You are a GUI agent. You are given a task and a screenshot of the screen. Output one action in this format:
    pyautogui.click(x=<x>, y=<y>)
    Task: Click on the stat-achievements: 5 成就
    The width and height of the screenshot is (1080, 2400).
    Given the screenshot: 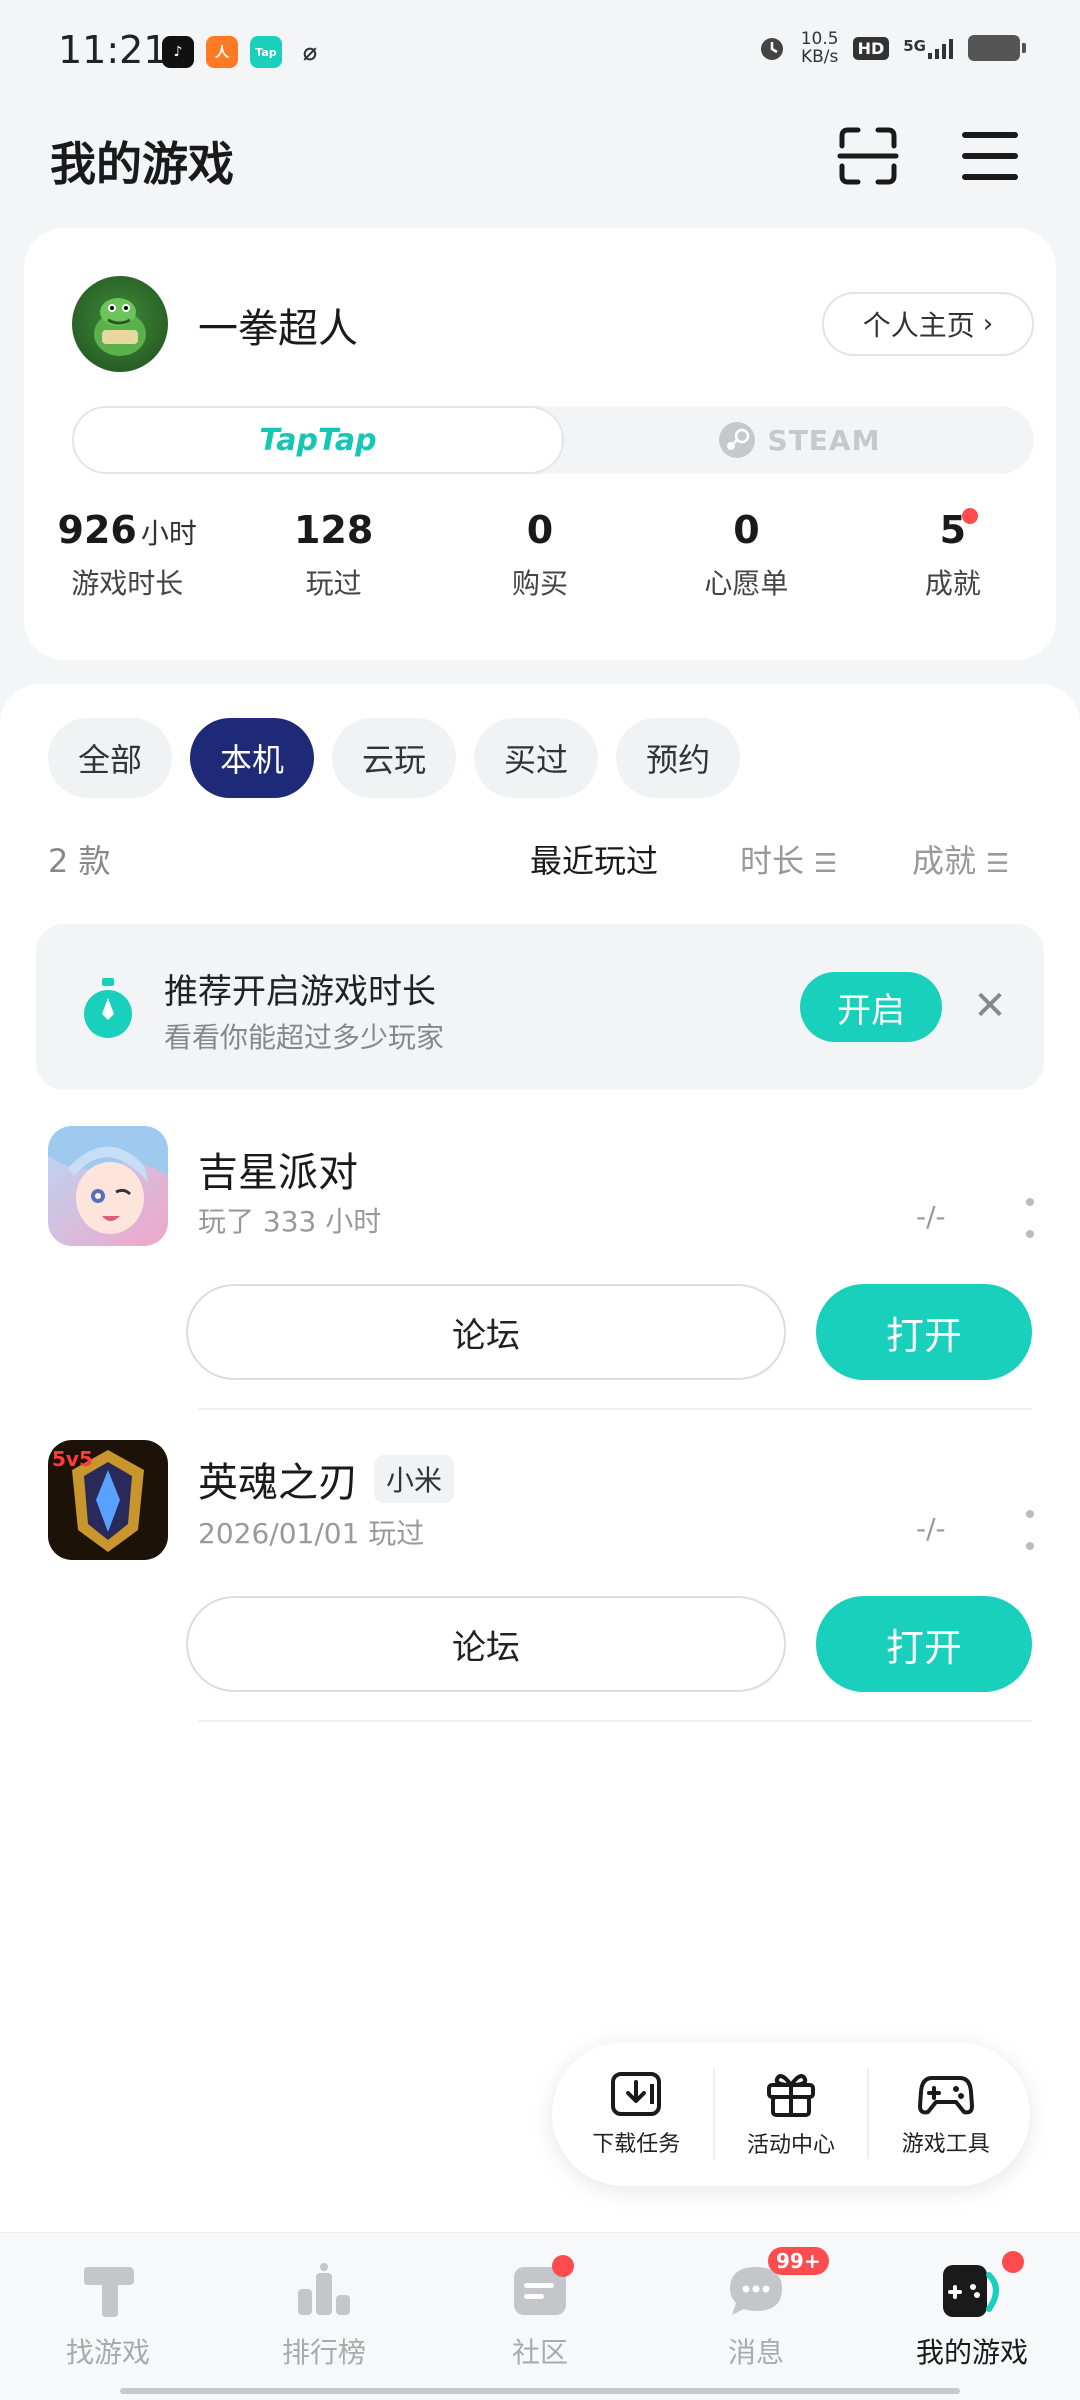 What is the action you would take?
    pyautogui.click(x=953, y=555)
    